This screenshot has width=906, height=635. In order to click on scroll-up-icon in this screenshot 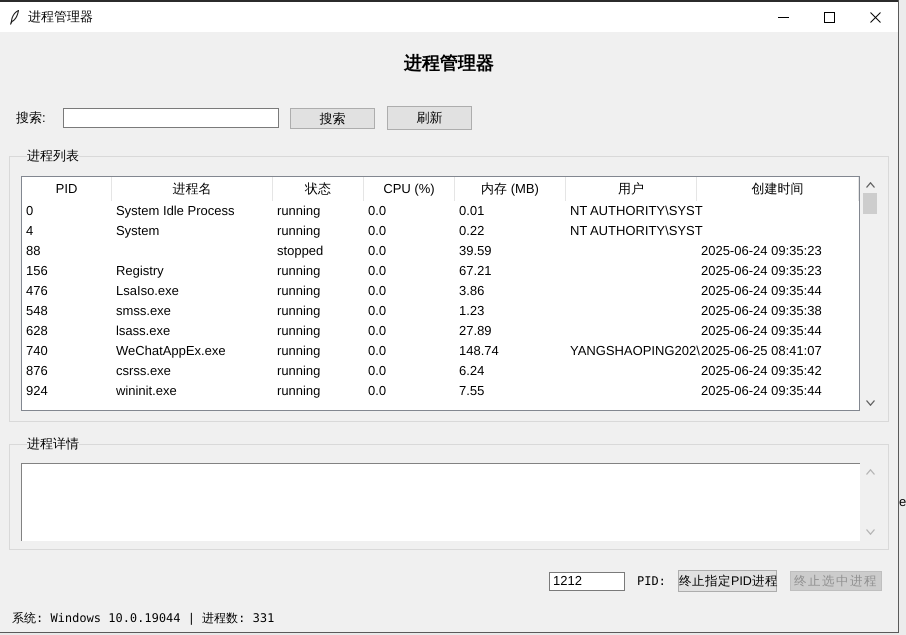, I will do `click(870, 185)`.